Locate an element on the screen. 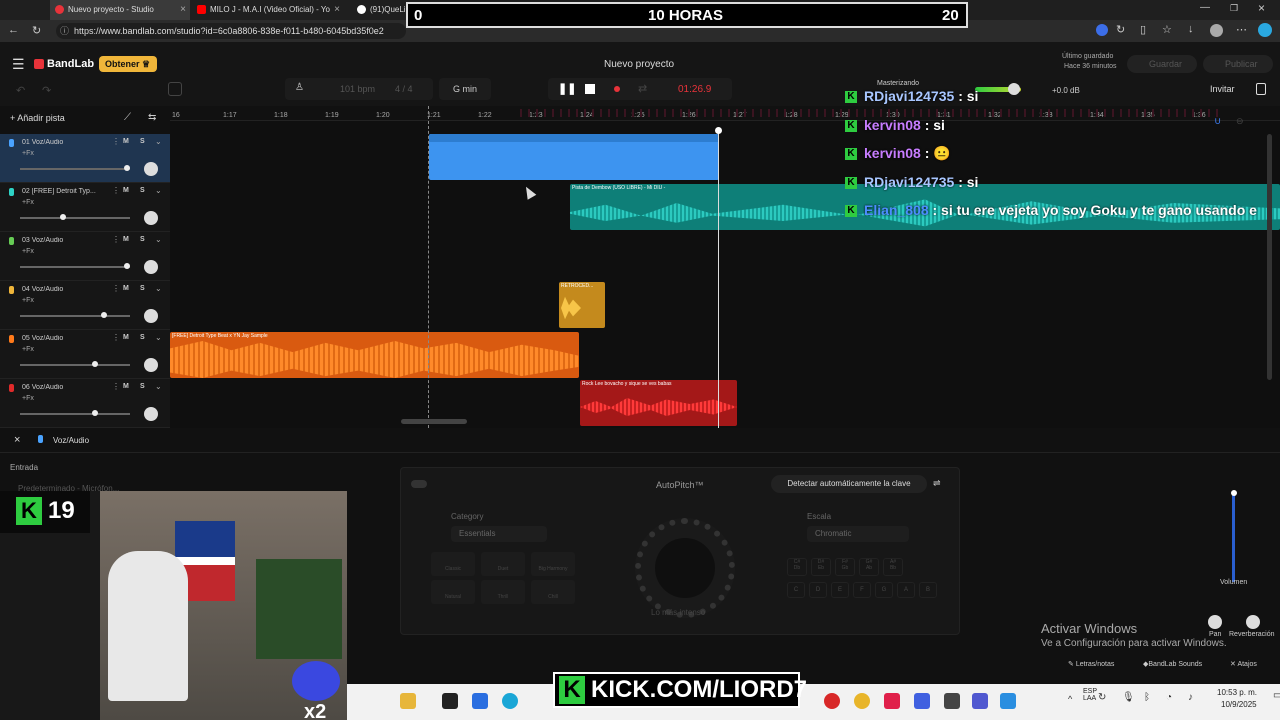  bpm-value: 101 bpm is located at coordinates (357, 89).